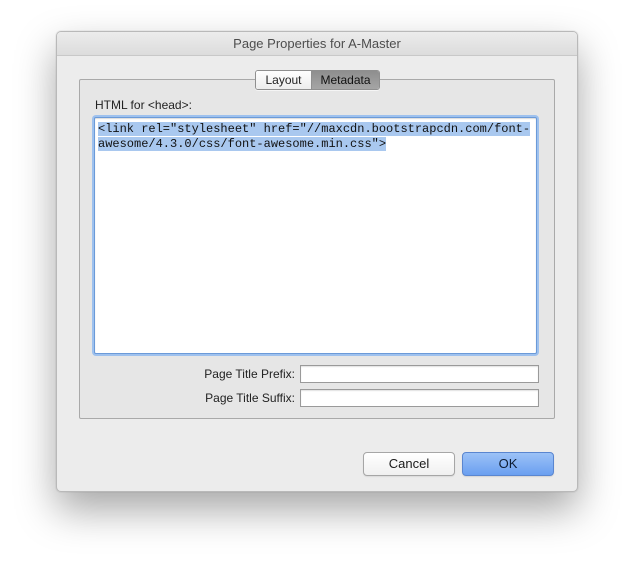 Image resolution: width=632 pixels, height=571 pixels. Describe the element at coordinates (419, 398) in the screenshot. I see `title-suffix-input` at that location.